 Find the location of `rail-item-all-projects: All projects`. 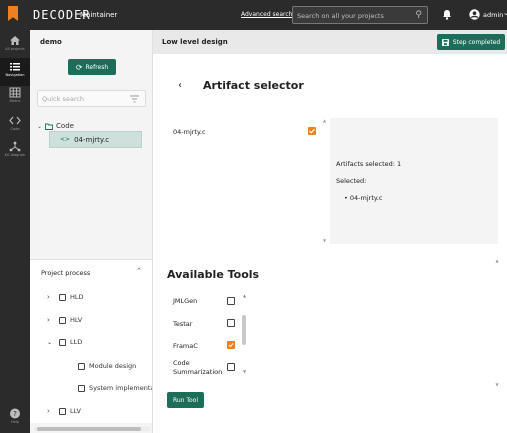

rail-item-all-projects: All projects is located at coordinates (15, 46).